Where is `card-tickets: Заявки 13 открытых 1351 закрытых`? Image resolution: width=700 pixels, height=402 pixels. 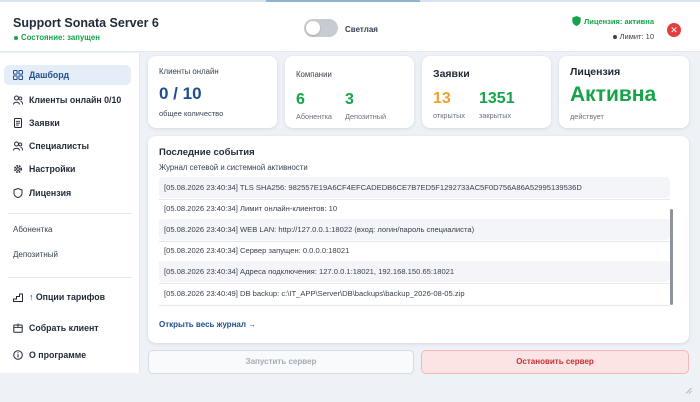 card-tickets: Заявки 13 открытых 1351 закрытых is located at coordinates (486, 92).